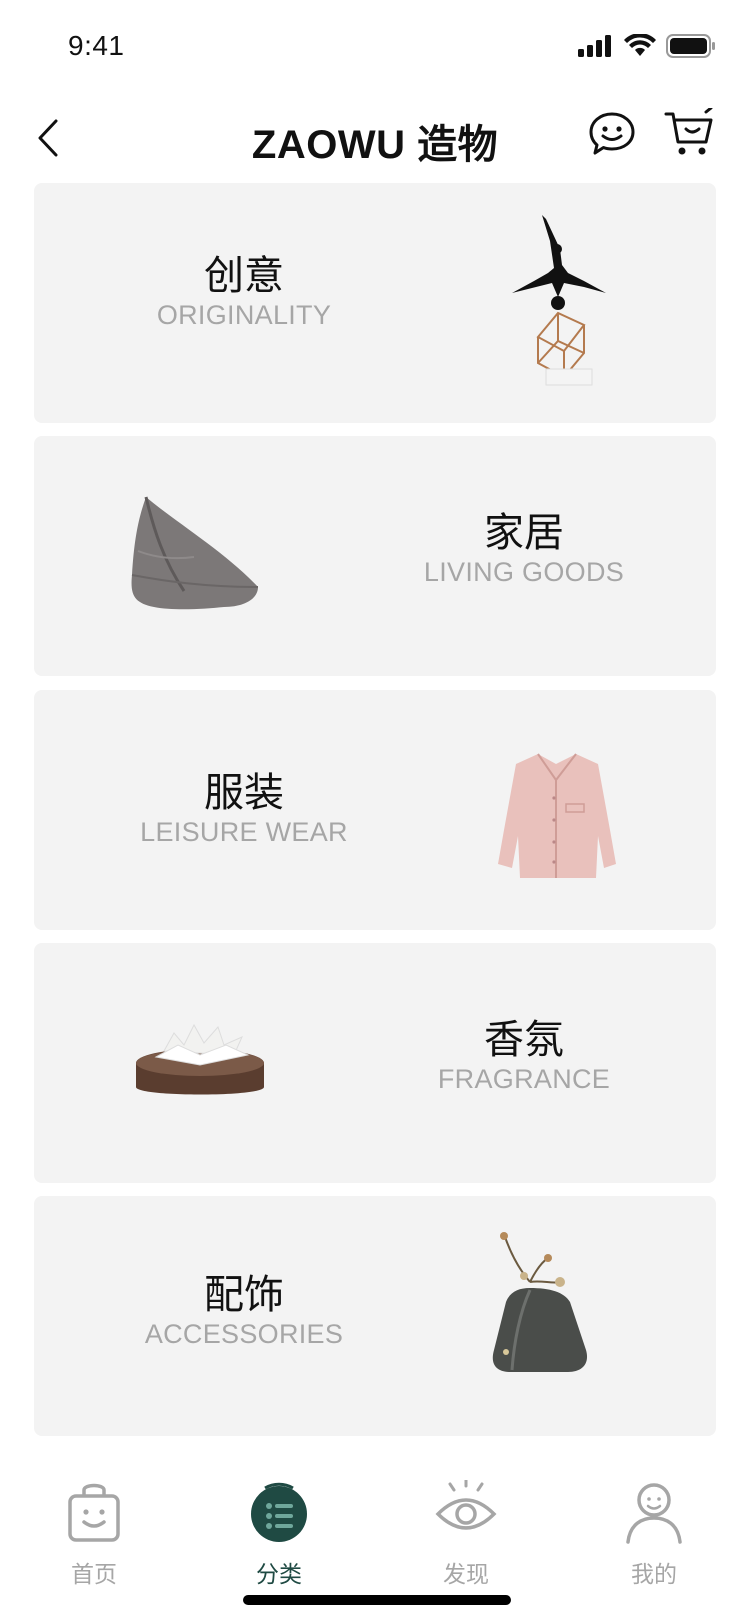 The height and width of the screenshot is (1624, 750). What do you see at coordinates (375, 145) in the screenshot?
I see `page-title: ZAOWU 造物` at bounding box center [375, 145].